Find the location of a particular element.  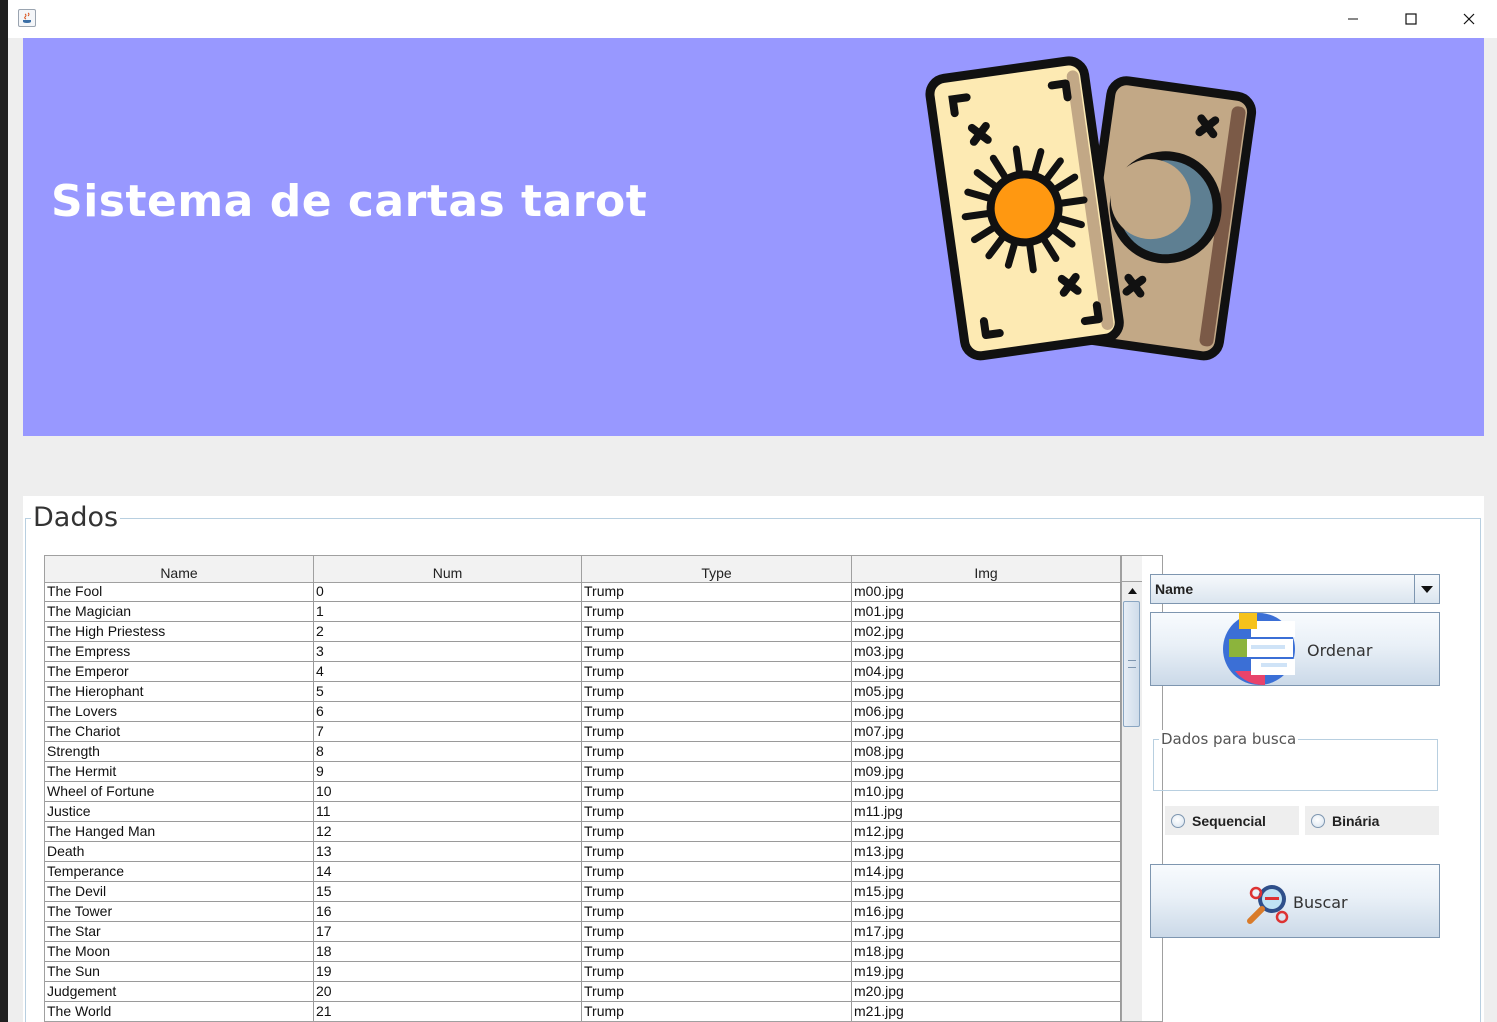

cell-img: m14.jpg is located at coordinates (986, 872).